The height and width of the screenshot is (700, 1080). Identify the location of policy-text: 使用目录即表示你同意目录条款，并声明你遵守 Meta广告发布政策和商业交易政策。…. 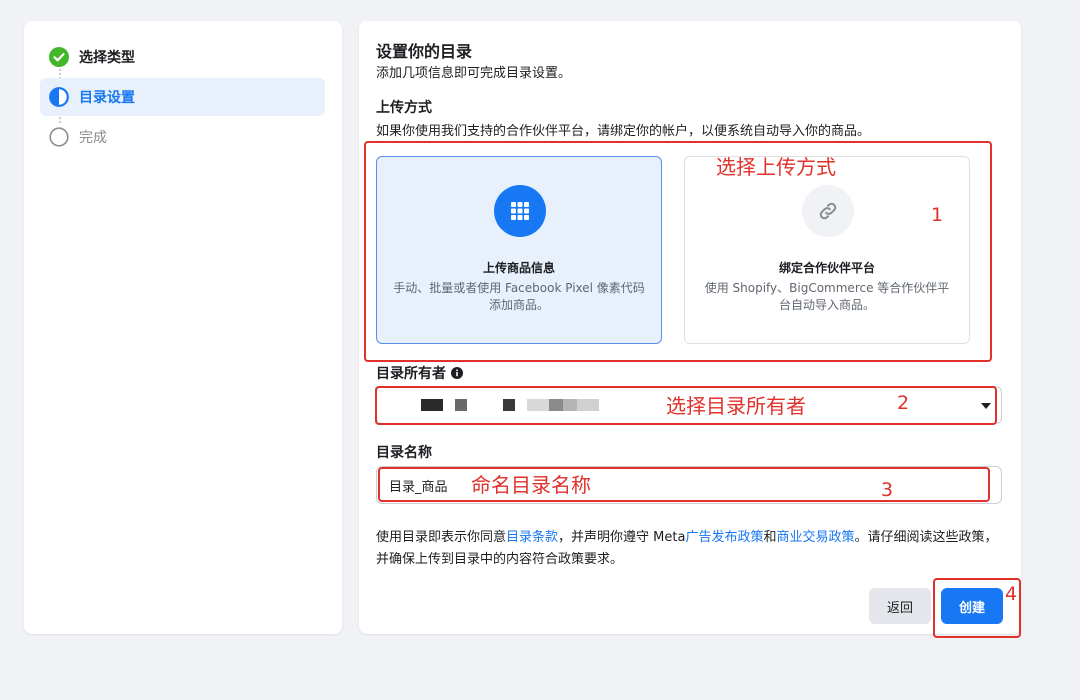
(687, 548).